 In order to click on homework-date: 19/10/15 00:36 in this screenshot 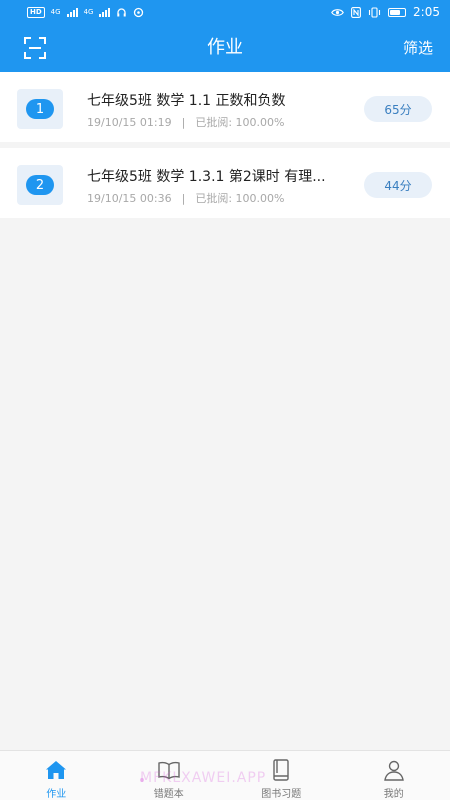, I will do `click(129, 198)`.